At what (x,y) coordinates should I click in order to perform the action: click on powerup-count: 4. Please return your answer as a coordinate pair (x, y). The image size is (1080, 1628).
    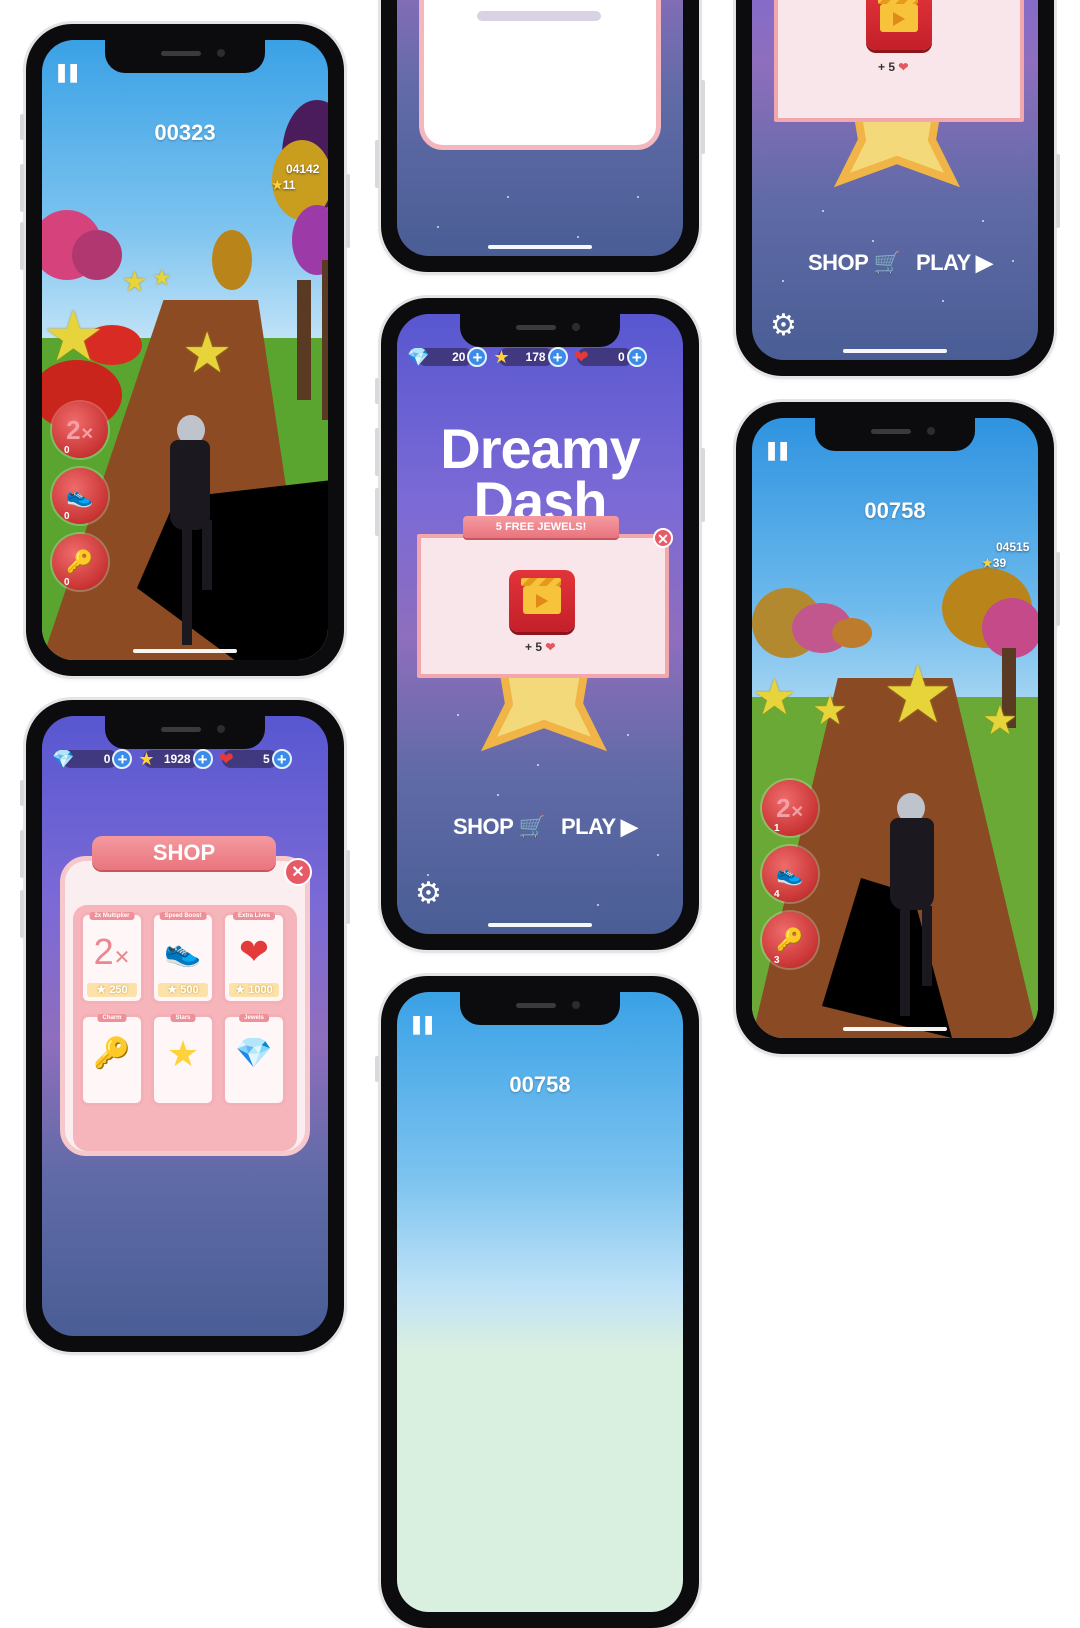
    Looking at the image, I should click on (777, 894).